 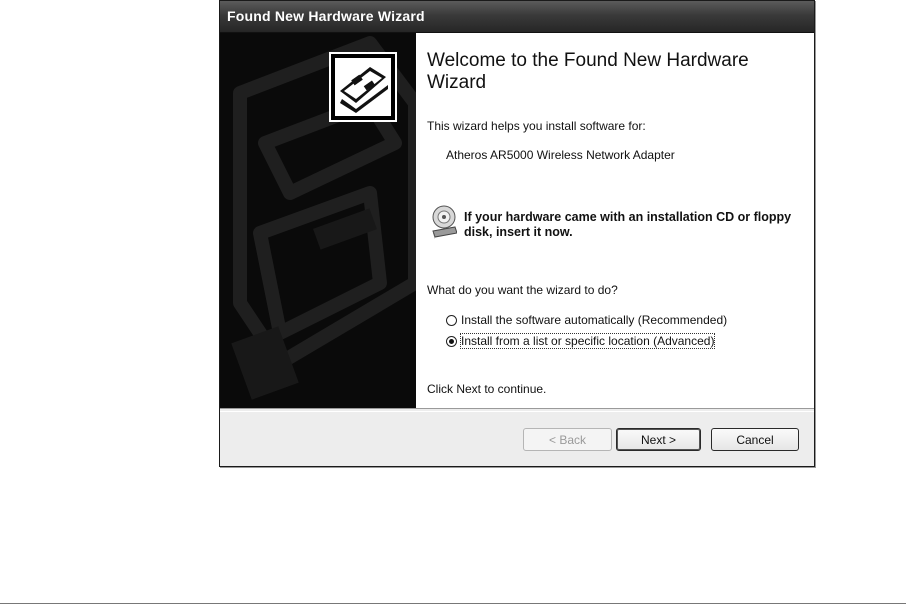 I want to click on wizard-side-banner, so click(x=318, y=220).